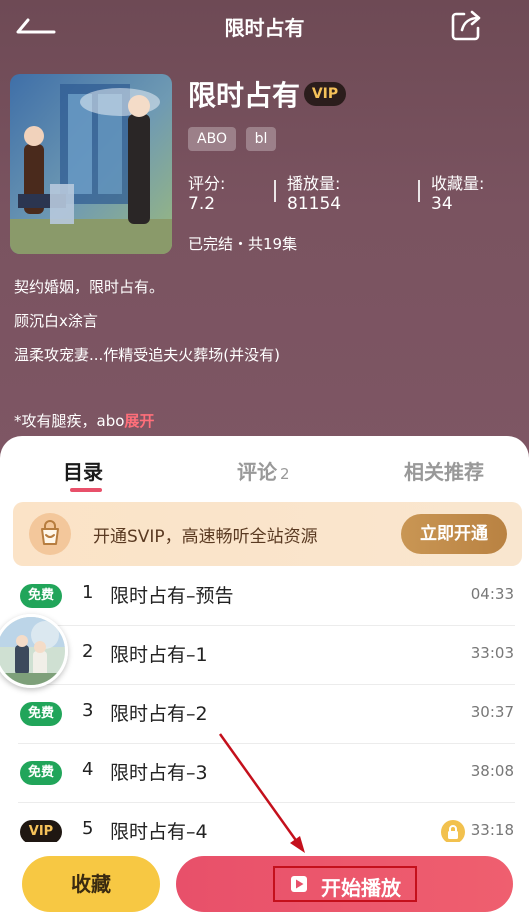 The width and height of the screenshot is (529, 923). What do you see at coordinates (91, 164) in the screenshot?
I see `book-cover` at bounding box center [91, 164].